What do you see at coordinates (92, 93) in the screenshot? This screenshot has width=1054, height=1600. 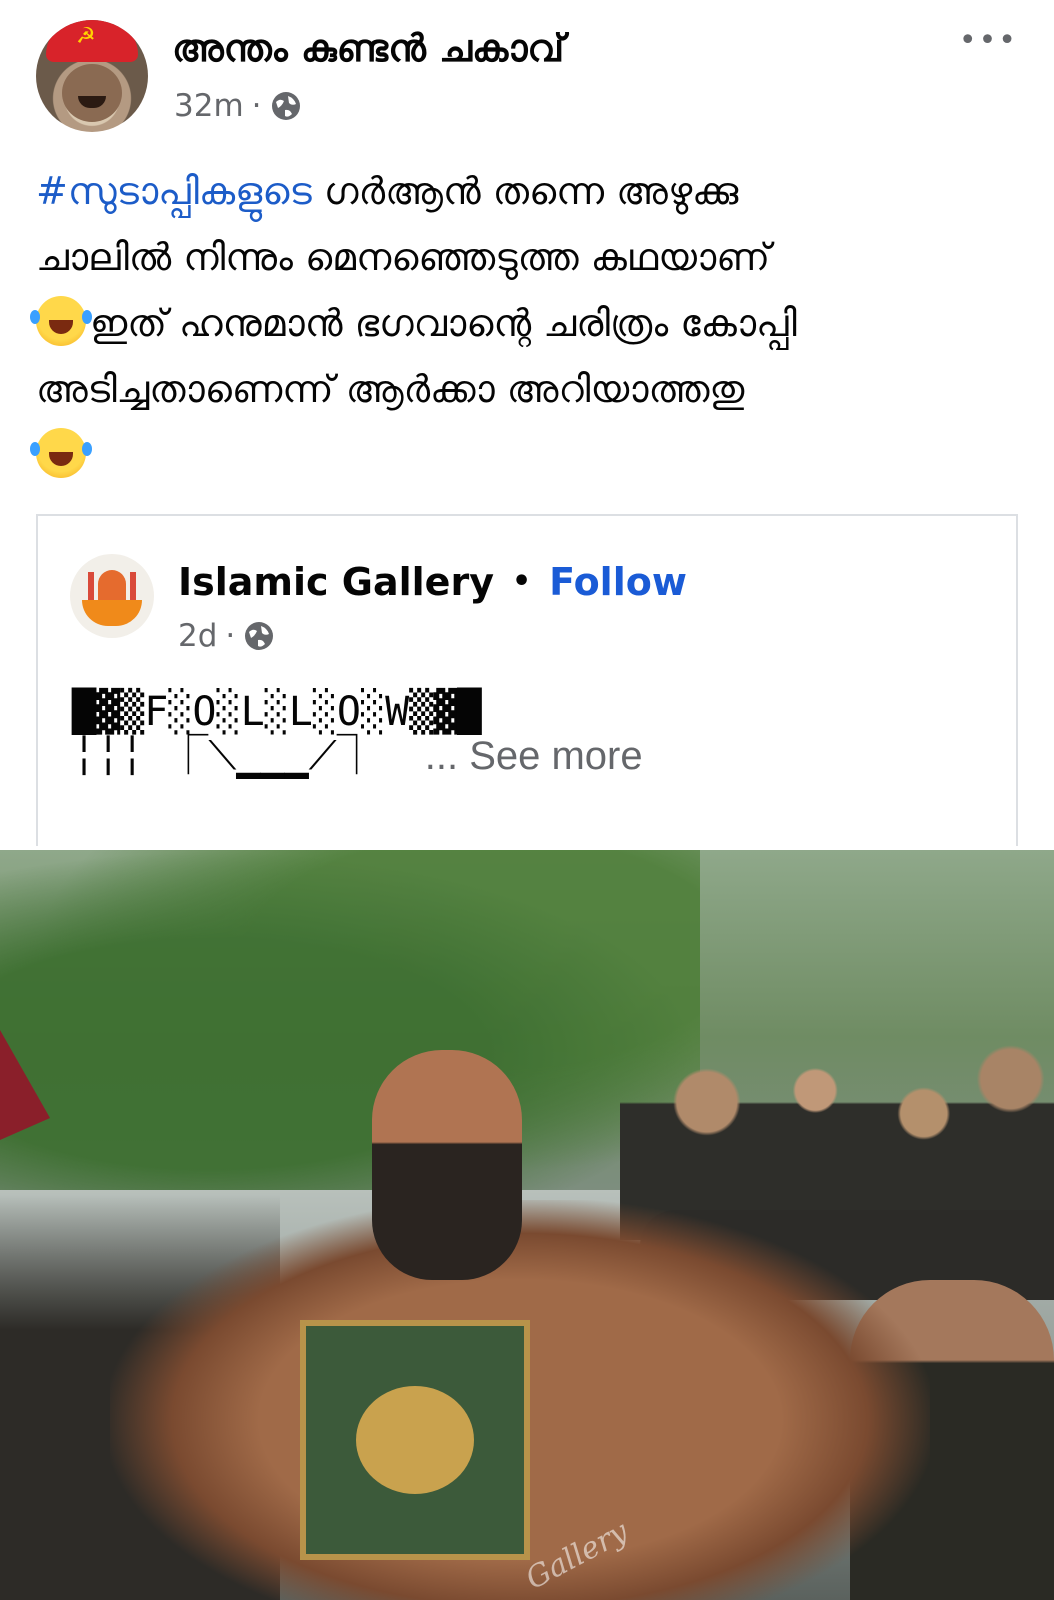 I see `avatar-face` at bounding box center [92, 93].